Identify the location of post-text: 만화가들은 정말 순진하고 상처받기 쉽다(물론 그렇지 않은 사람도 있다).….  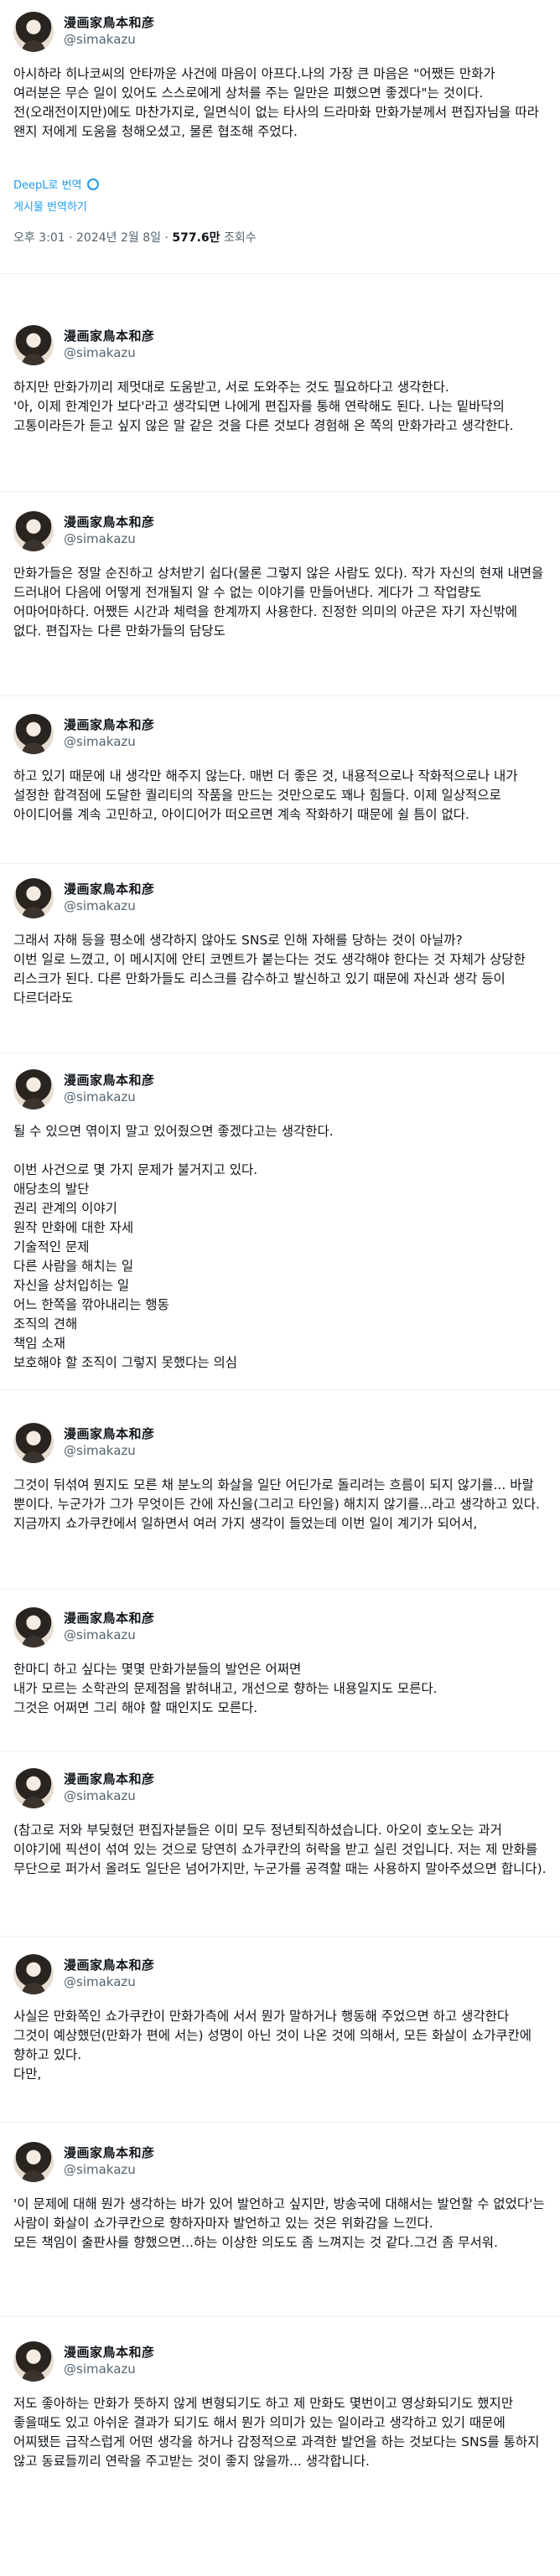
(280, 602).